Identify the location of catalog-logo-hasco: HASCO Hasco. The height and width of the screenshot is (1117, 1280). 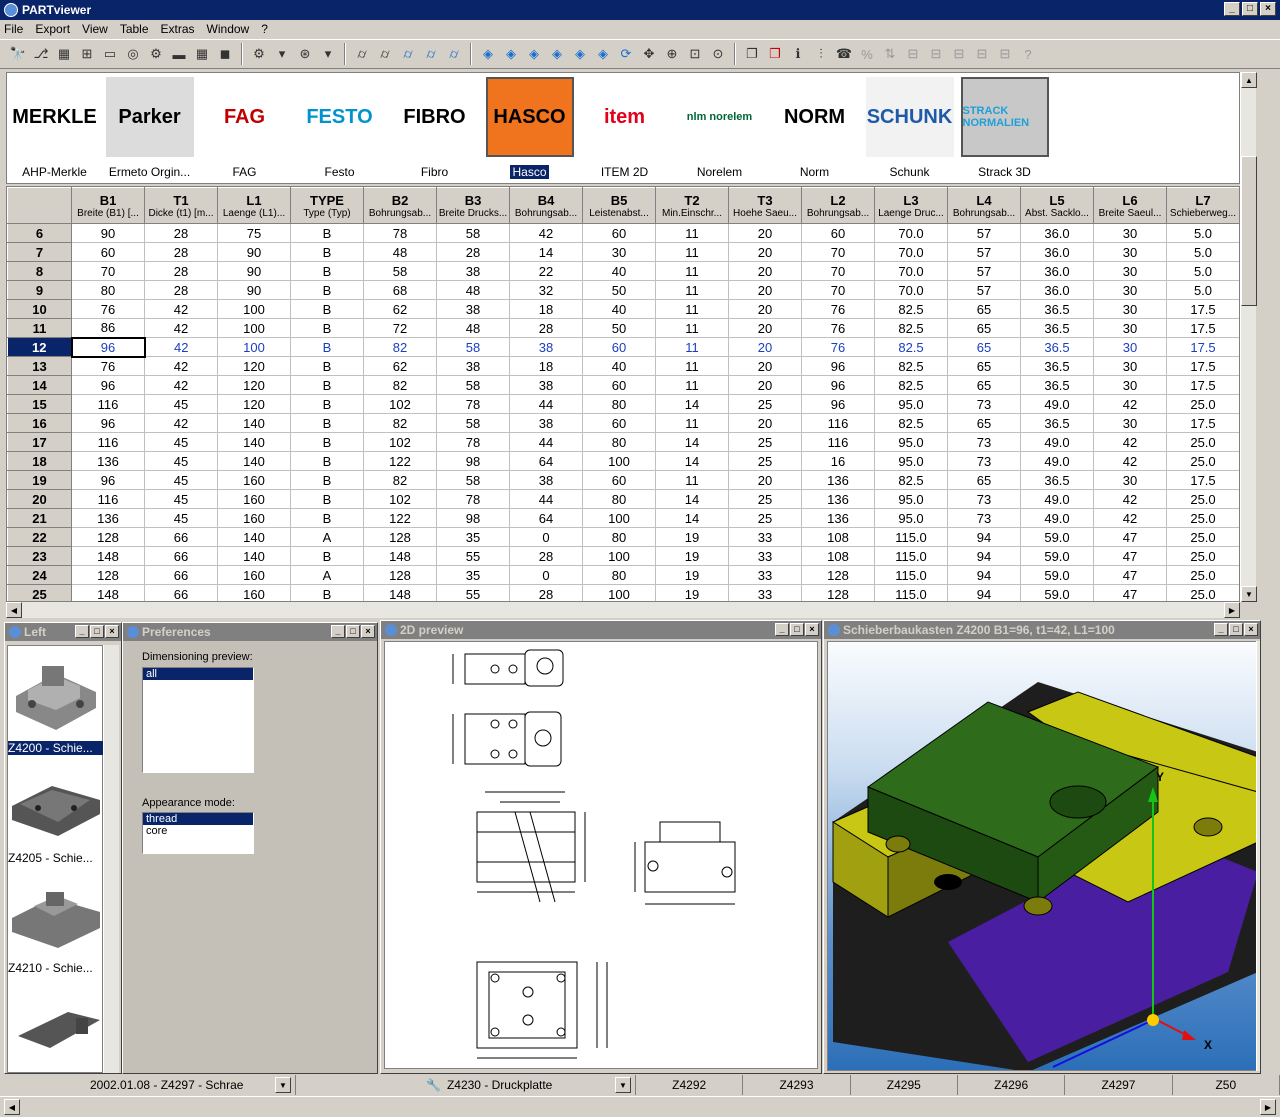
(529, 128).